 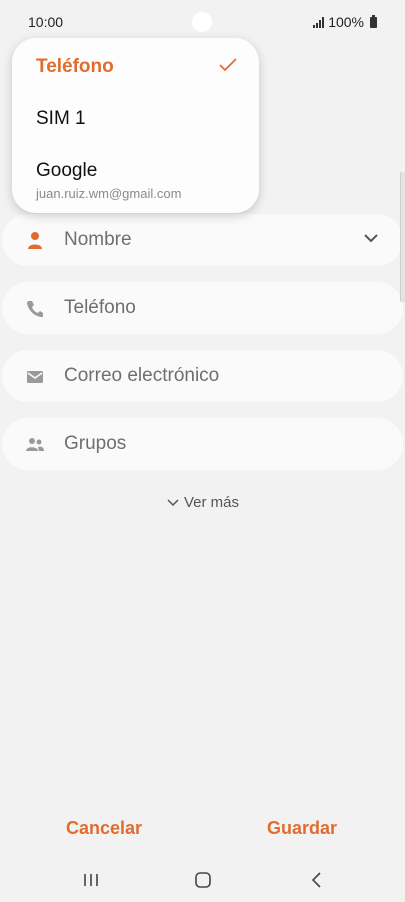 What do you see at coordinates (228, 65) in the screenshot?
I see `check-icon` at bounding box center [228, 65].